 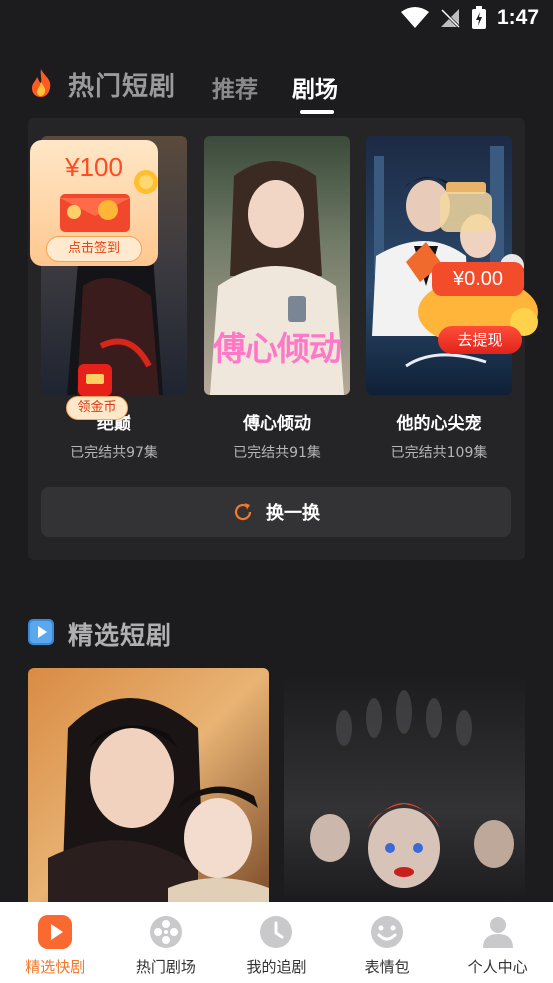 I want to click on play-icon, so click(x=55, y=932).